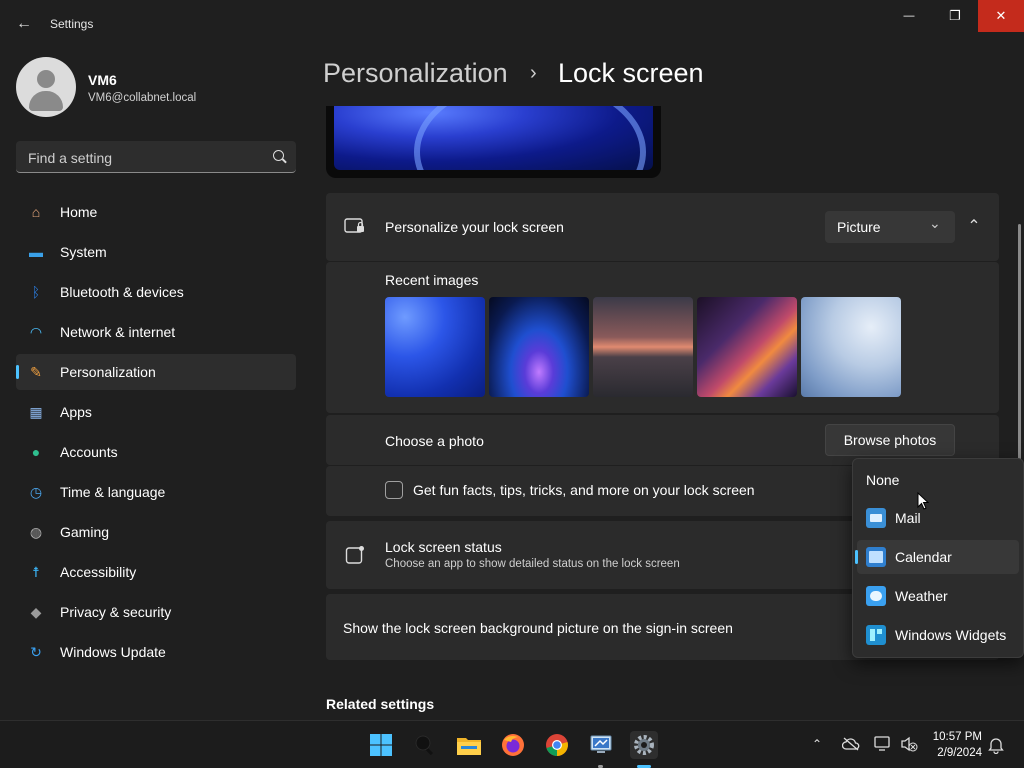 Image resolution: width=1024 pixels, height=768 pixels. I want to click on sidebar-item-label: Bluetooth & devices, so click(122, 292).